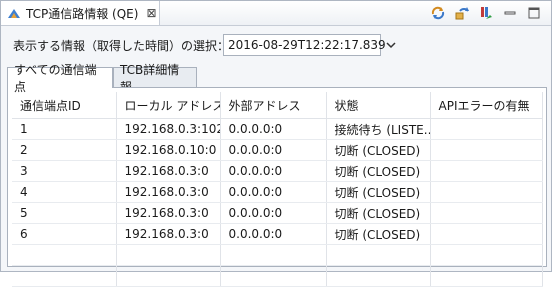 The width and height of the screenshot is (552, 287). I want to click on table-row: 4 192.168.0.3:0 0.0.0.0:0 切断 (CLOSED), so click(277, 192).